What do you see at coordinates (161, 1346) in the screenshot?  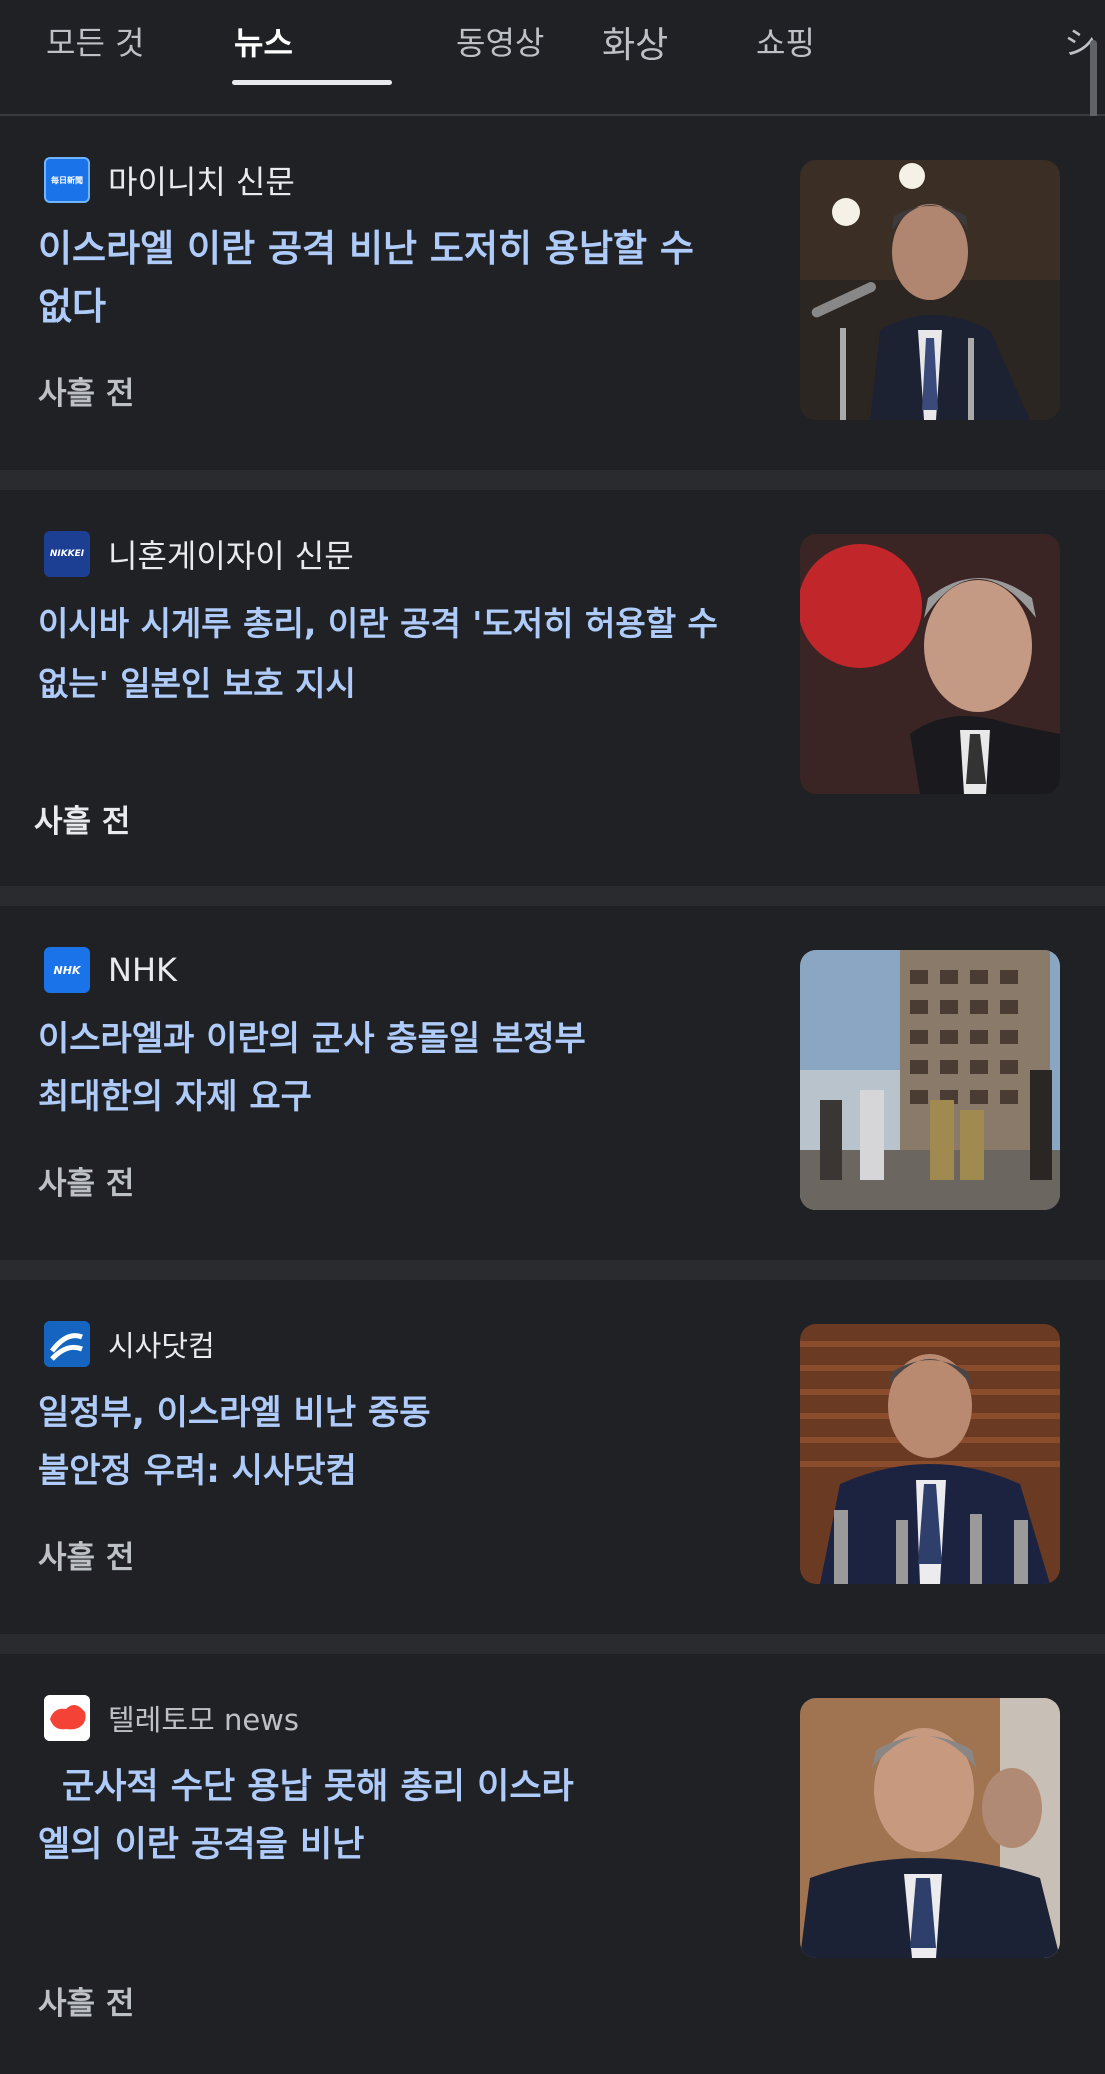 I see `source-name: 시사닷컴` at bounding box center [161, 1346].